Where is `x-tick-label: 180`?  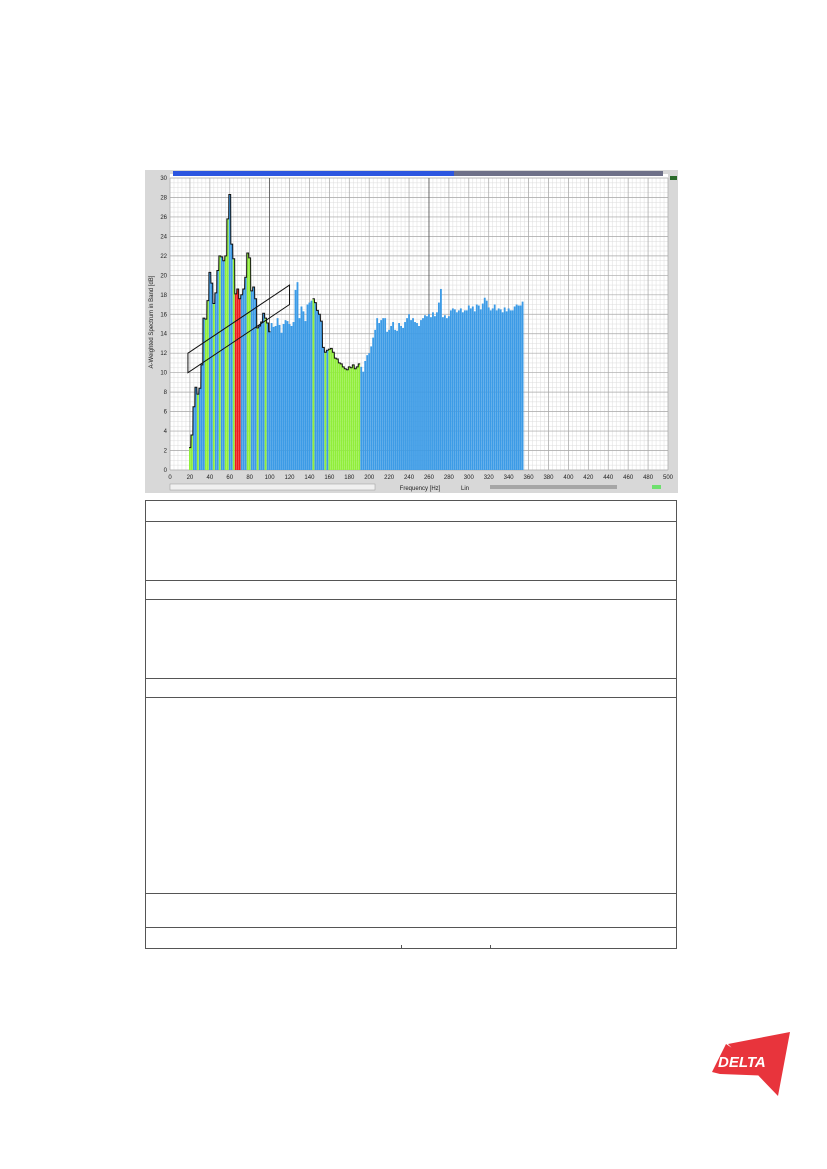 x-tick-label: 180 is located at coordinates (349, 478).